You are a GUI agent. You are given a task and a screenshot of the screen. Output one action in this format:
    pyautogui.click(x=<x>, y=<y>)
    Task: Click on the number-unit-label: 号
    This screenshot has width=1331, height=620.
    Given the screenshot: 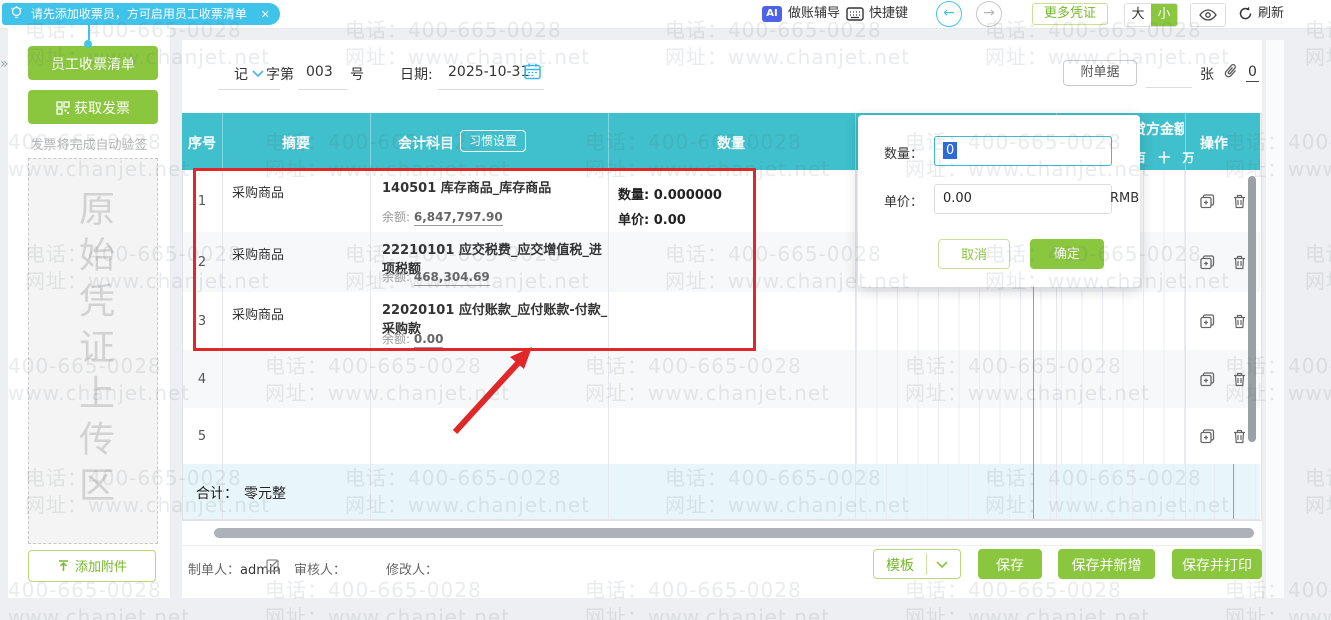 What is the action you would take?
    pyautogui.click(x=357, y=75)
    